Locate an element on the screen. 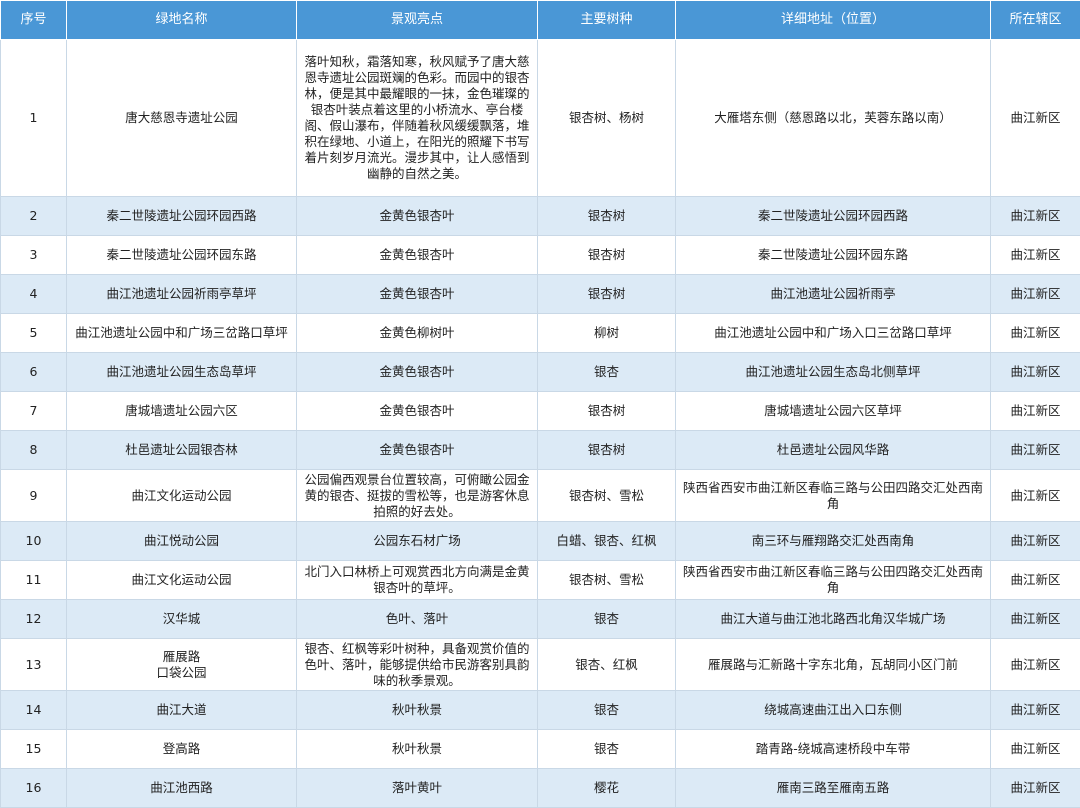 This screenshot has height=808, width=1080. table-row: 14曲江大道秋叶秋景银杏绕城高速曲江出入口东侧曲江新区 is located at coordinates (540, 710).